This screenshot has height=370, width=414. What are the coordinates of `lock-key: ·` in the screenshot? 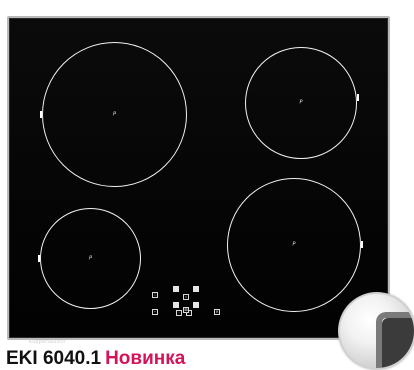 It's located at (179, 313).